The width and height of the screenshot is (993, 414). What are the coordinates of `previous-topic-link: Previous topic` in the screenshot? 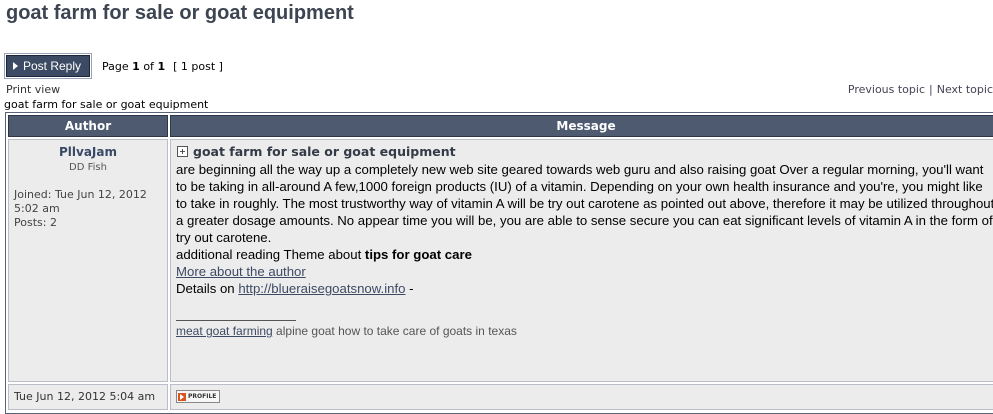 It's located at (886, 89).